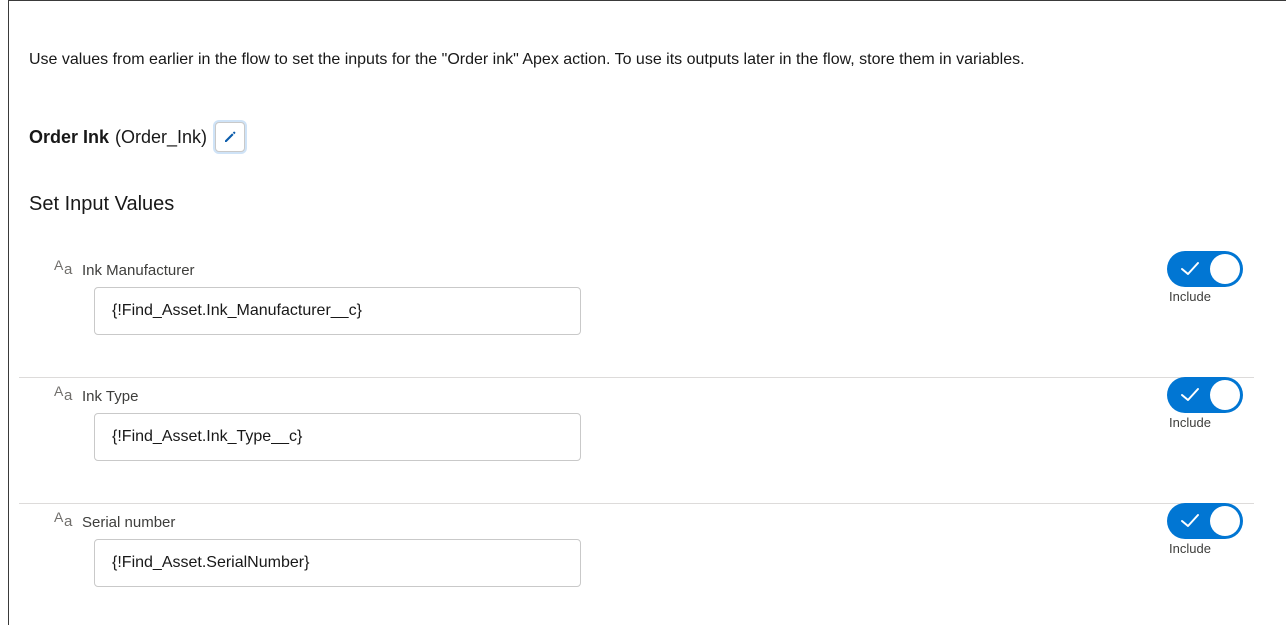  Describe the element at coordinates (129, 522) in the screenshot. I see `parameter-label-text: Serial number` at that location.